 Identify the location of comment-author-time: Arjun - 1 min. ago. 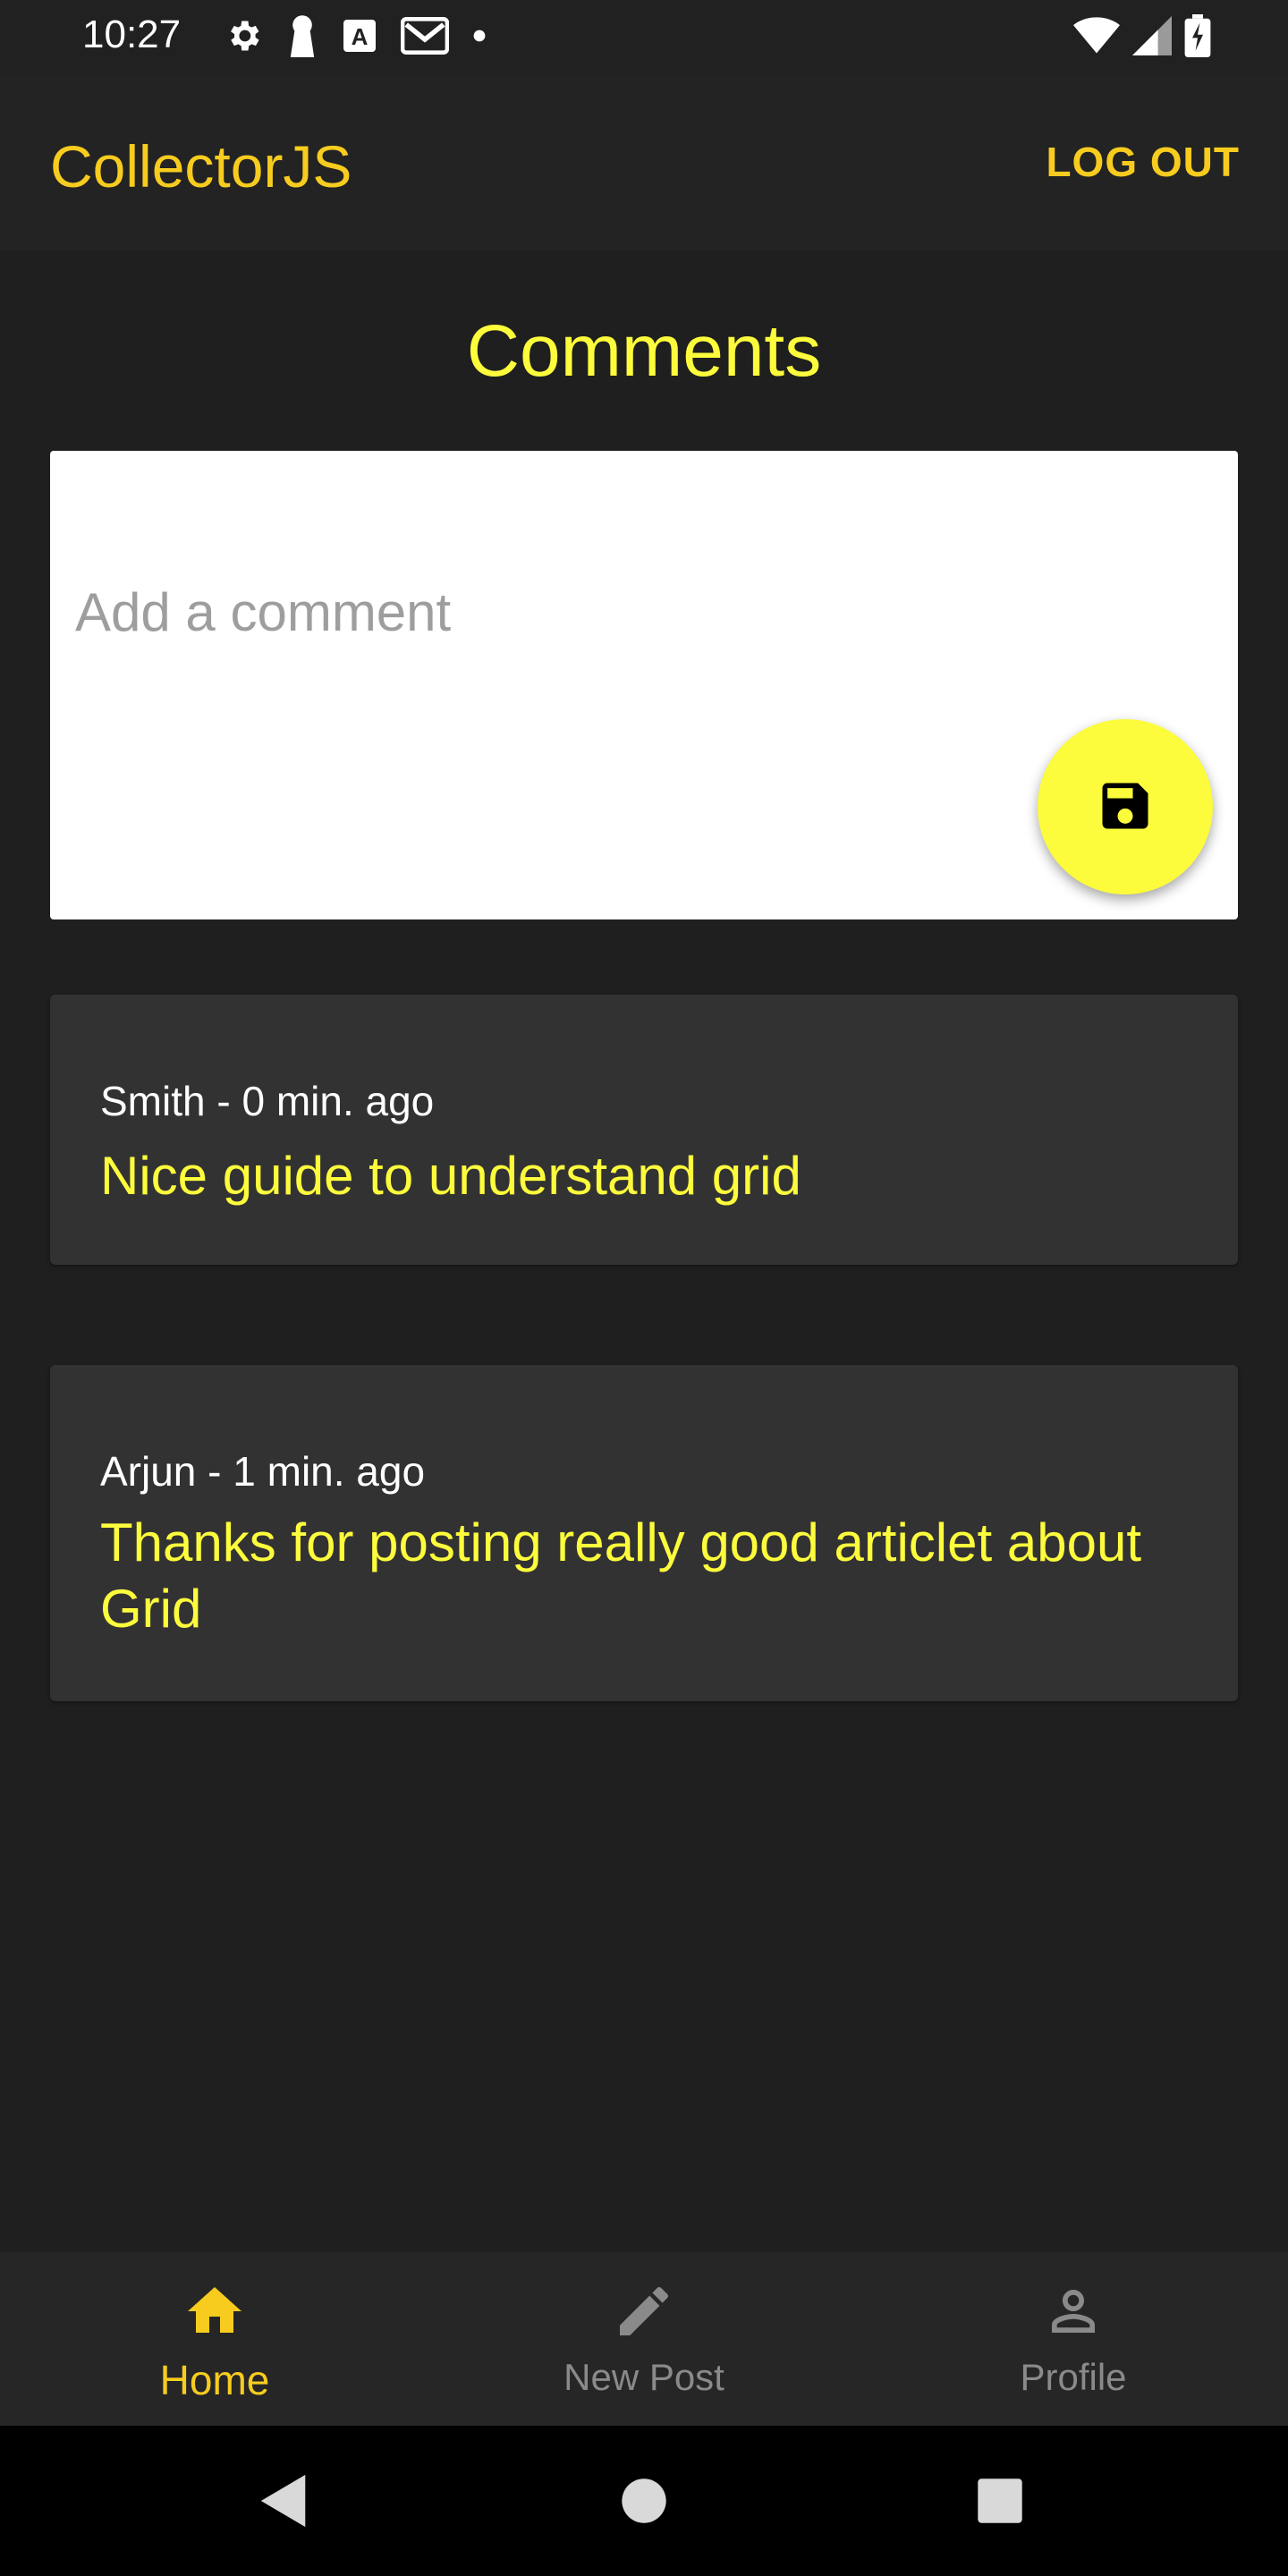
(263, 1471).